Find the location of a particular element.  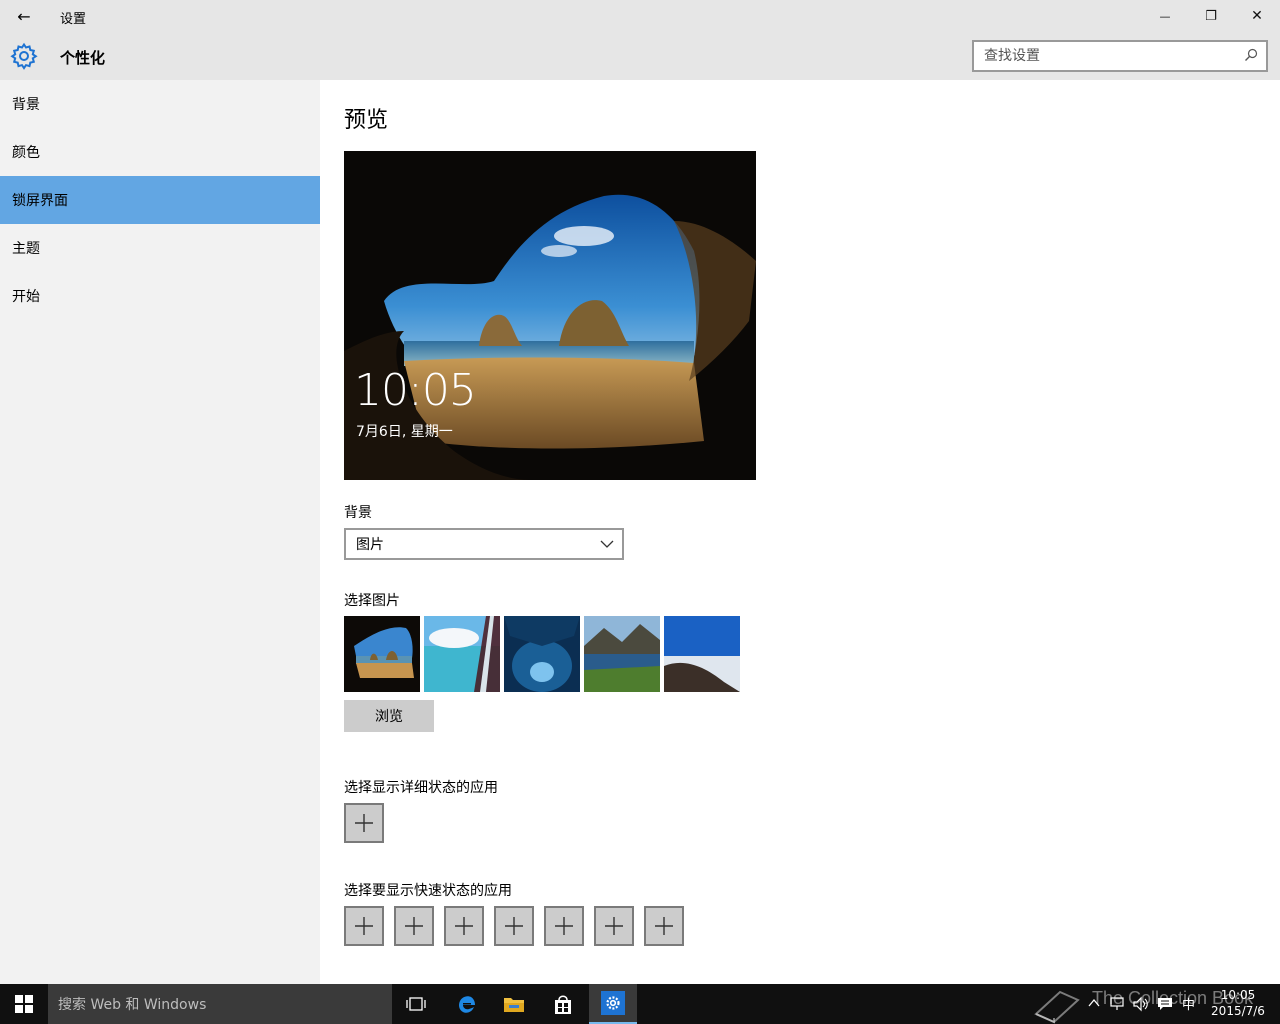

sidebar-item-lock-screen: 锁屏界面 is located at coordinates (160, 200).